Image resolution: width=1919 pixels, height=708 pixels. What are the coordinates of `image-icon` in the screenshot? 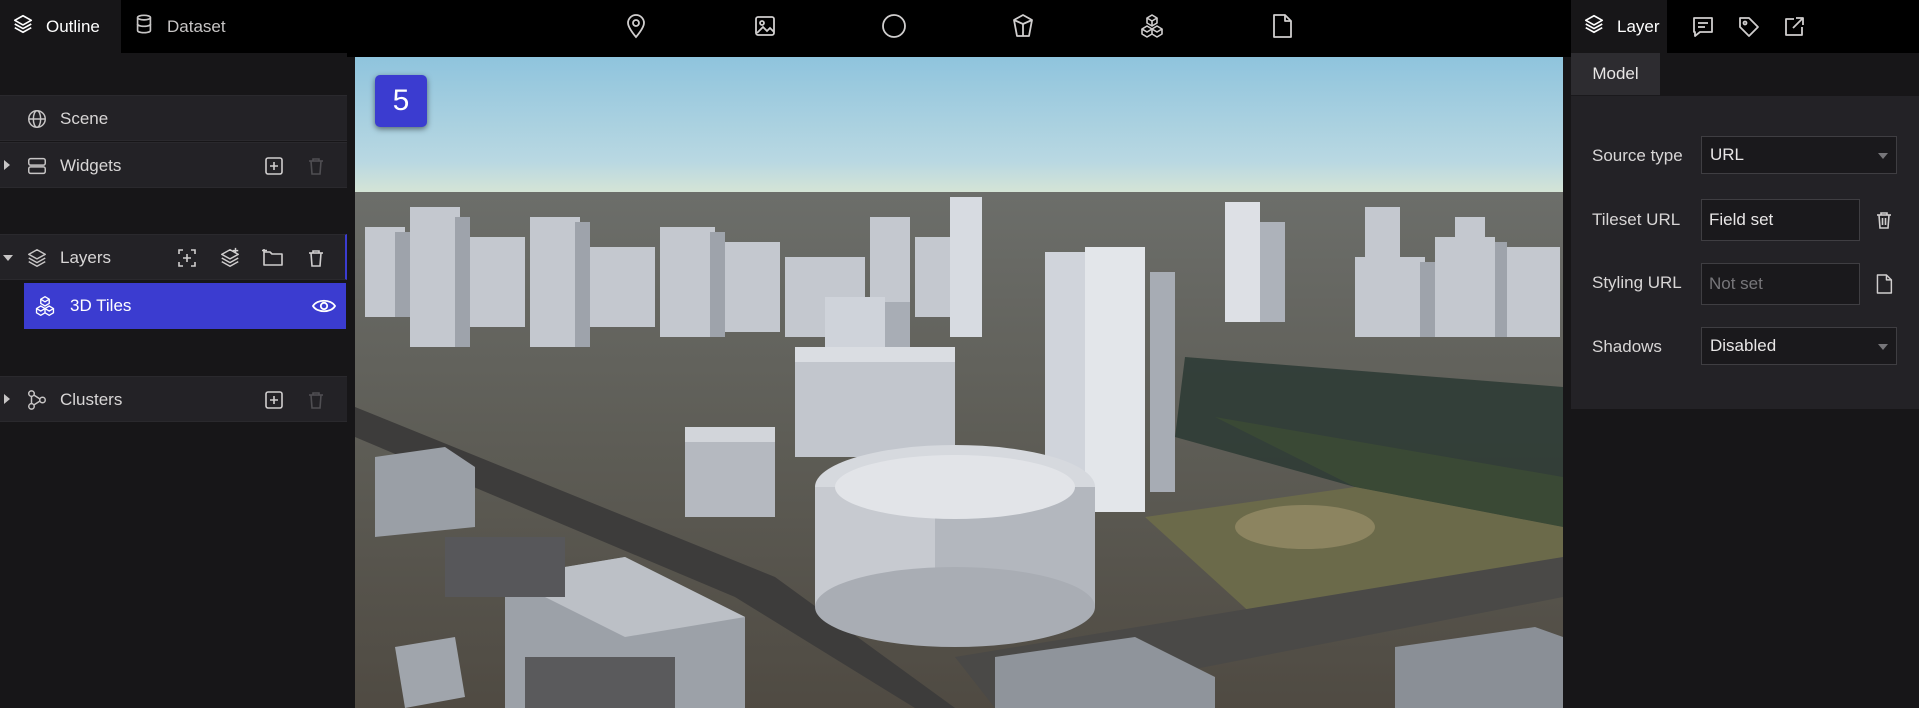 It's located at (765, 26).